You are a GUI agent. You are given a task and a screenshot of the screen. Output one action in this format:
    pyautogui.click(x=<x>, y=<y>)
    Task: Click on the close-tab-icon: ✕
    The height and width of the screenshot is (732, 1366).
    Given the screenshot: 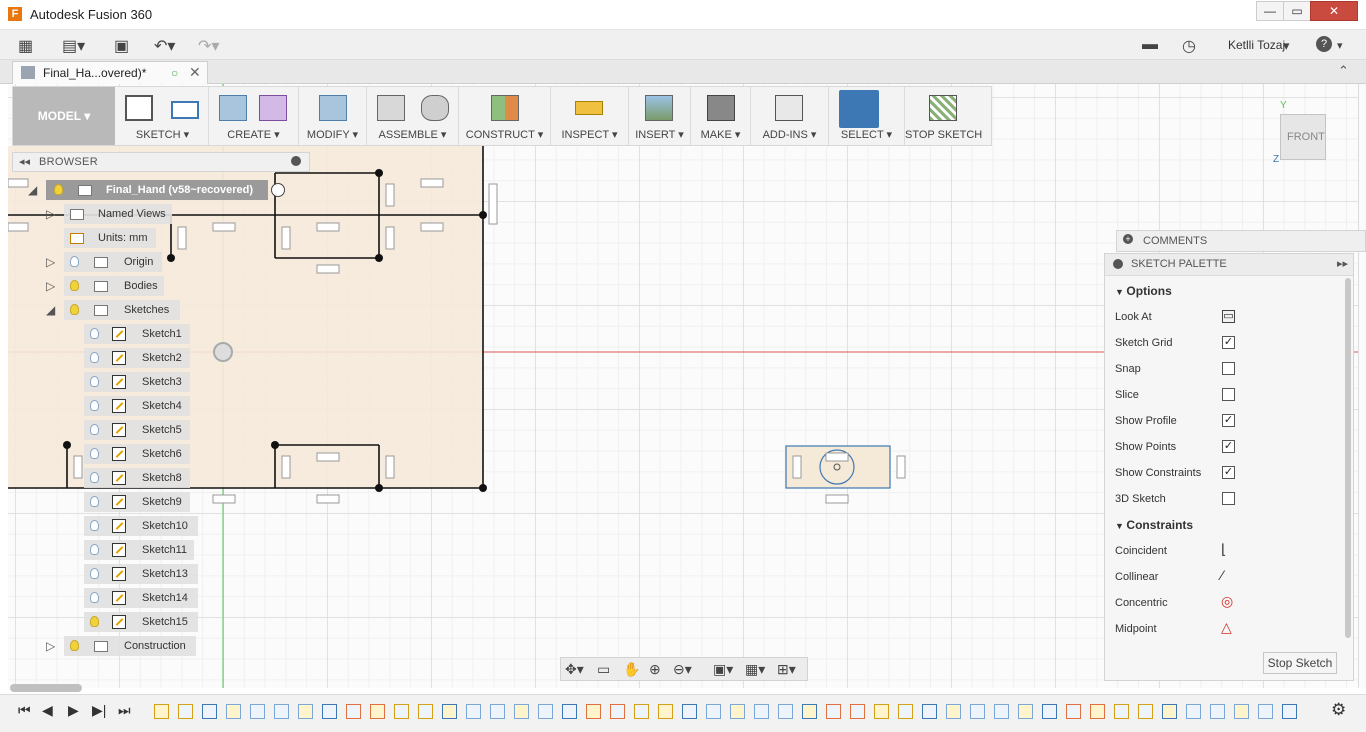 What is the action you would take?
    pyautogui.click(x=195, y=72)
    